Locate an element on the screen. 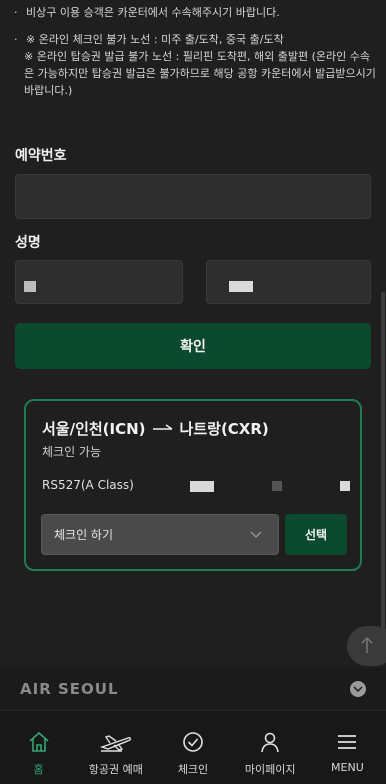  arrow-right-icon is located at coordinates (163, 429).